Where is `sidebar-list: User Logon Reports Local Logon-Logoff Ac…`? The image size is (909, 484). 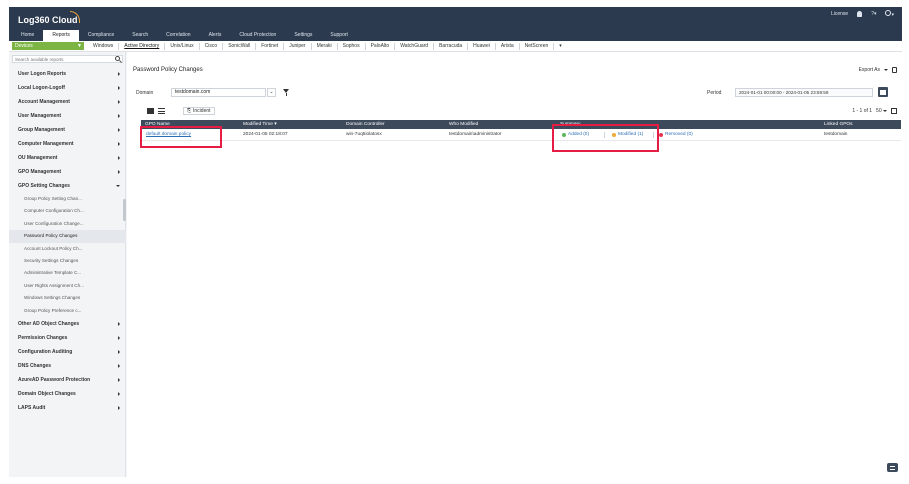
sidebar-list: User Logon Reports Local Logon-Logoff Ac… is located at coordinates (67, 241).